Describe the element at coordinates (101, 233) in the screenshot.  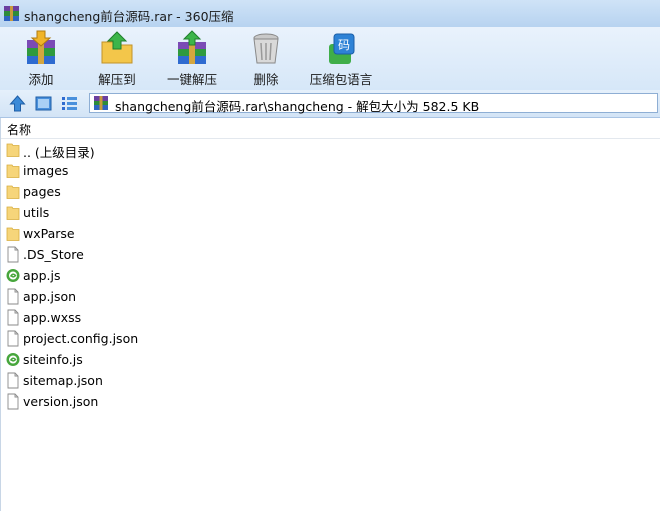
I see `list-item-folder: wxParse` at that location.